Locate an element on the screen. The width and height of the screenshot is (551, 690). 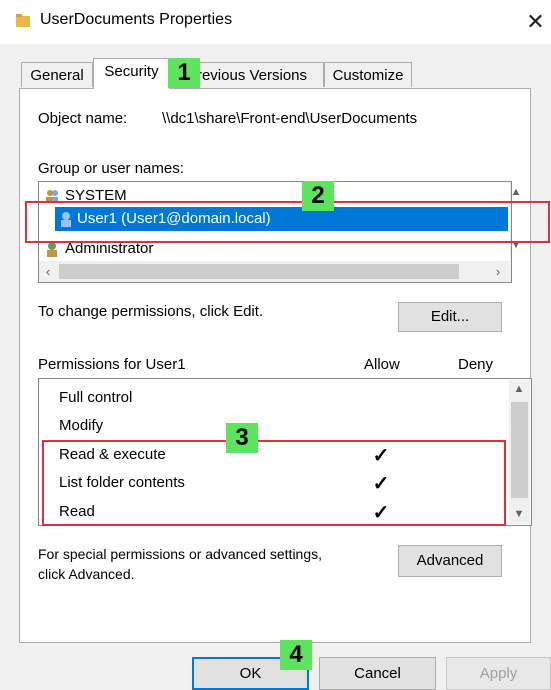
advanced-text-line2: click Advanced. is located at coordinates (86, 574).